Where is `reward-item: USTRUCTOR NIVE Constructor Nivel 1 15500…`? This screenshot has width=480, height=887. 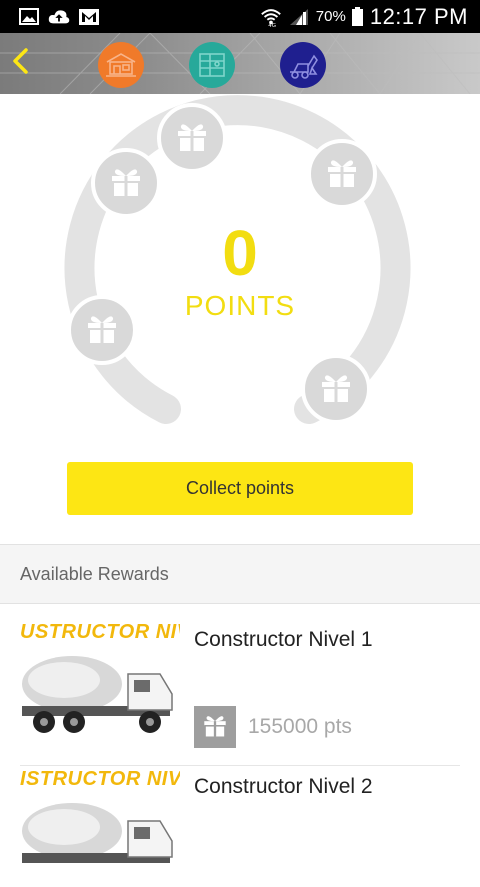
reward-item: USTRUCTOR NIVE Constructor Nivel 1 15500… is located at coordinates (240, 685).